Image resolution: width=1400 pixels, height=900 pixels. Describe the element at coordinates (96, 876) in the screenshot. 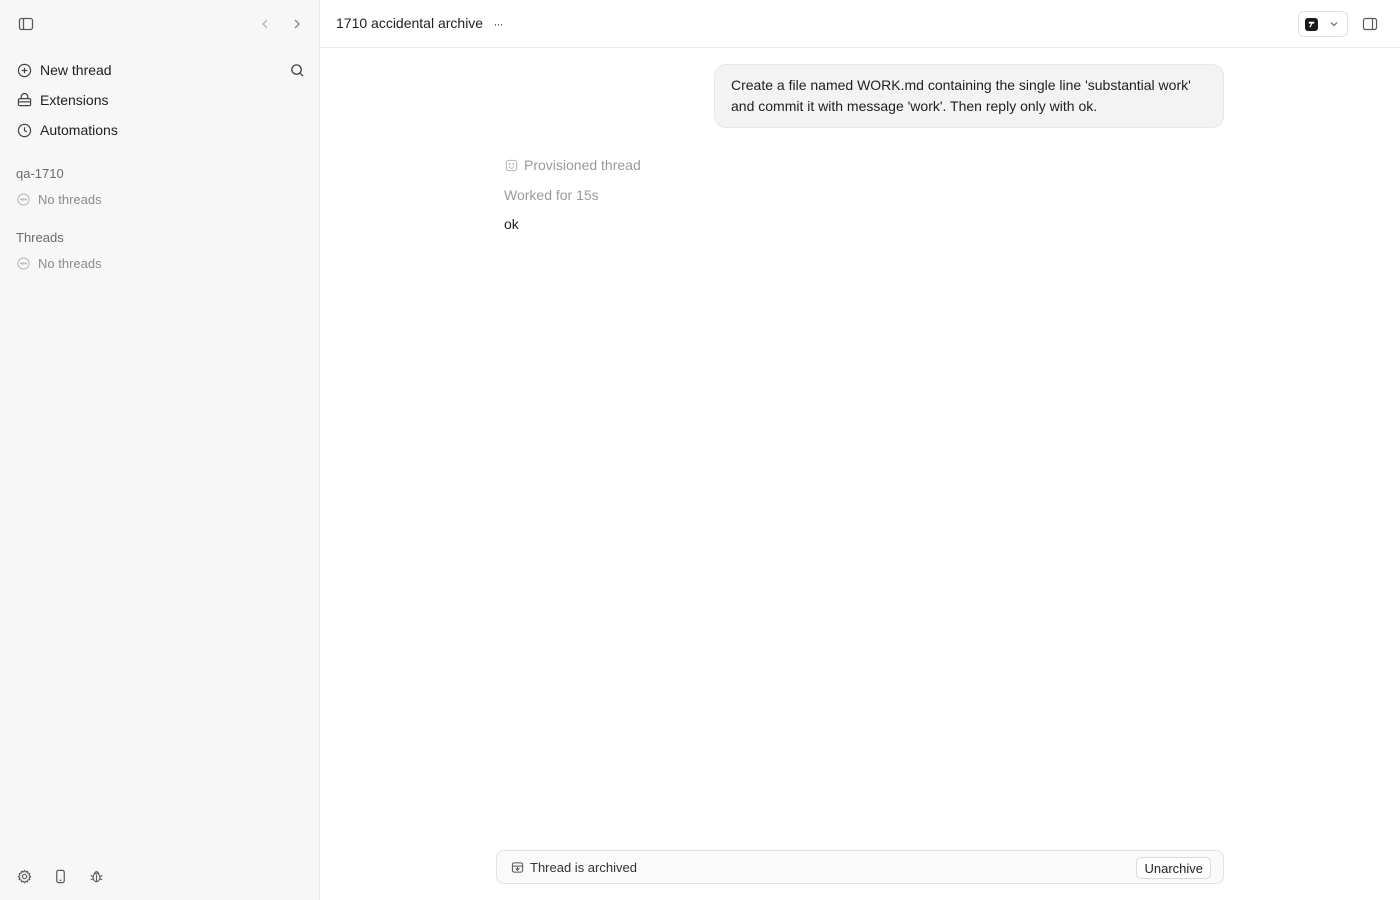

I see `bug-icon` at that location.